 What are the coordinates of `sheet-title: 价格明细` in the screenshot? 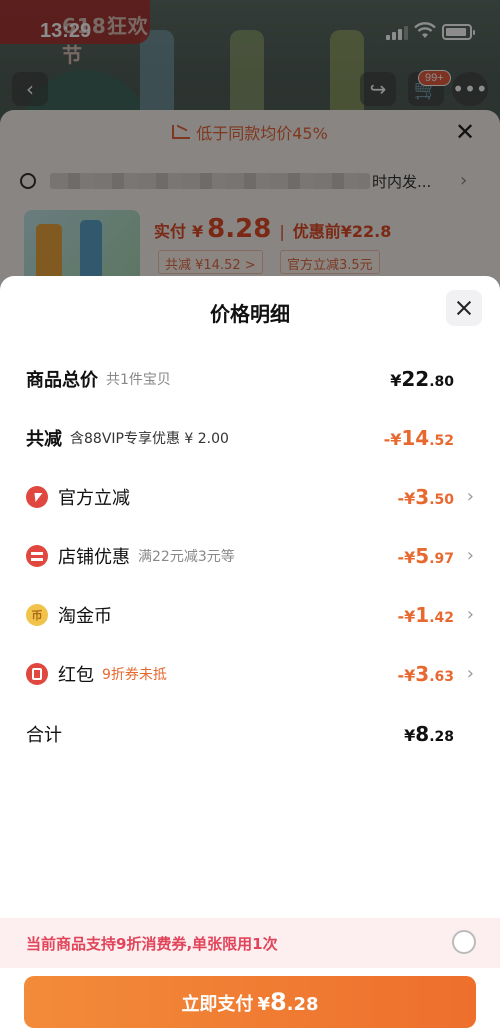 It's located at (250, 314).